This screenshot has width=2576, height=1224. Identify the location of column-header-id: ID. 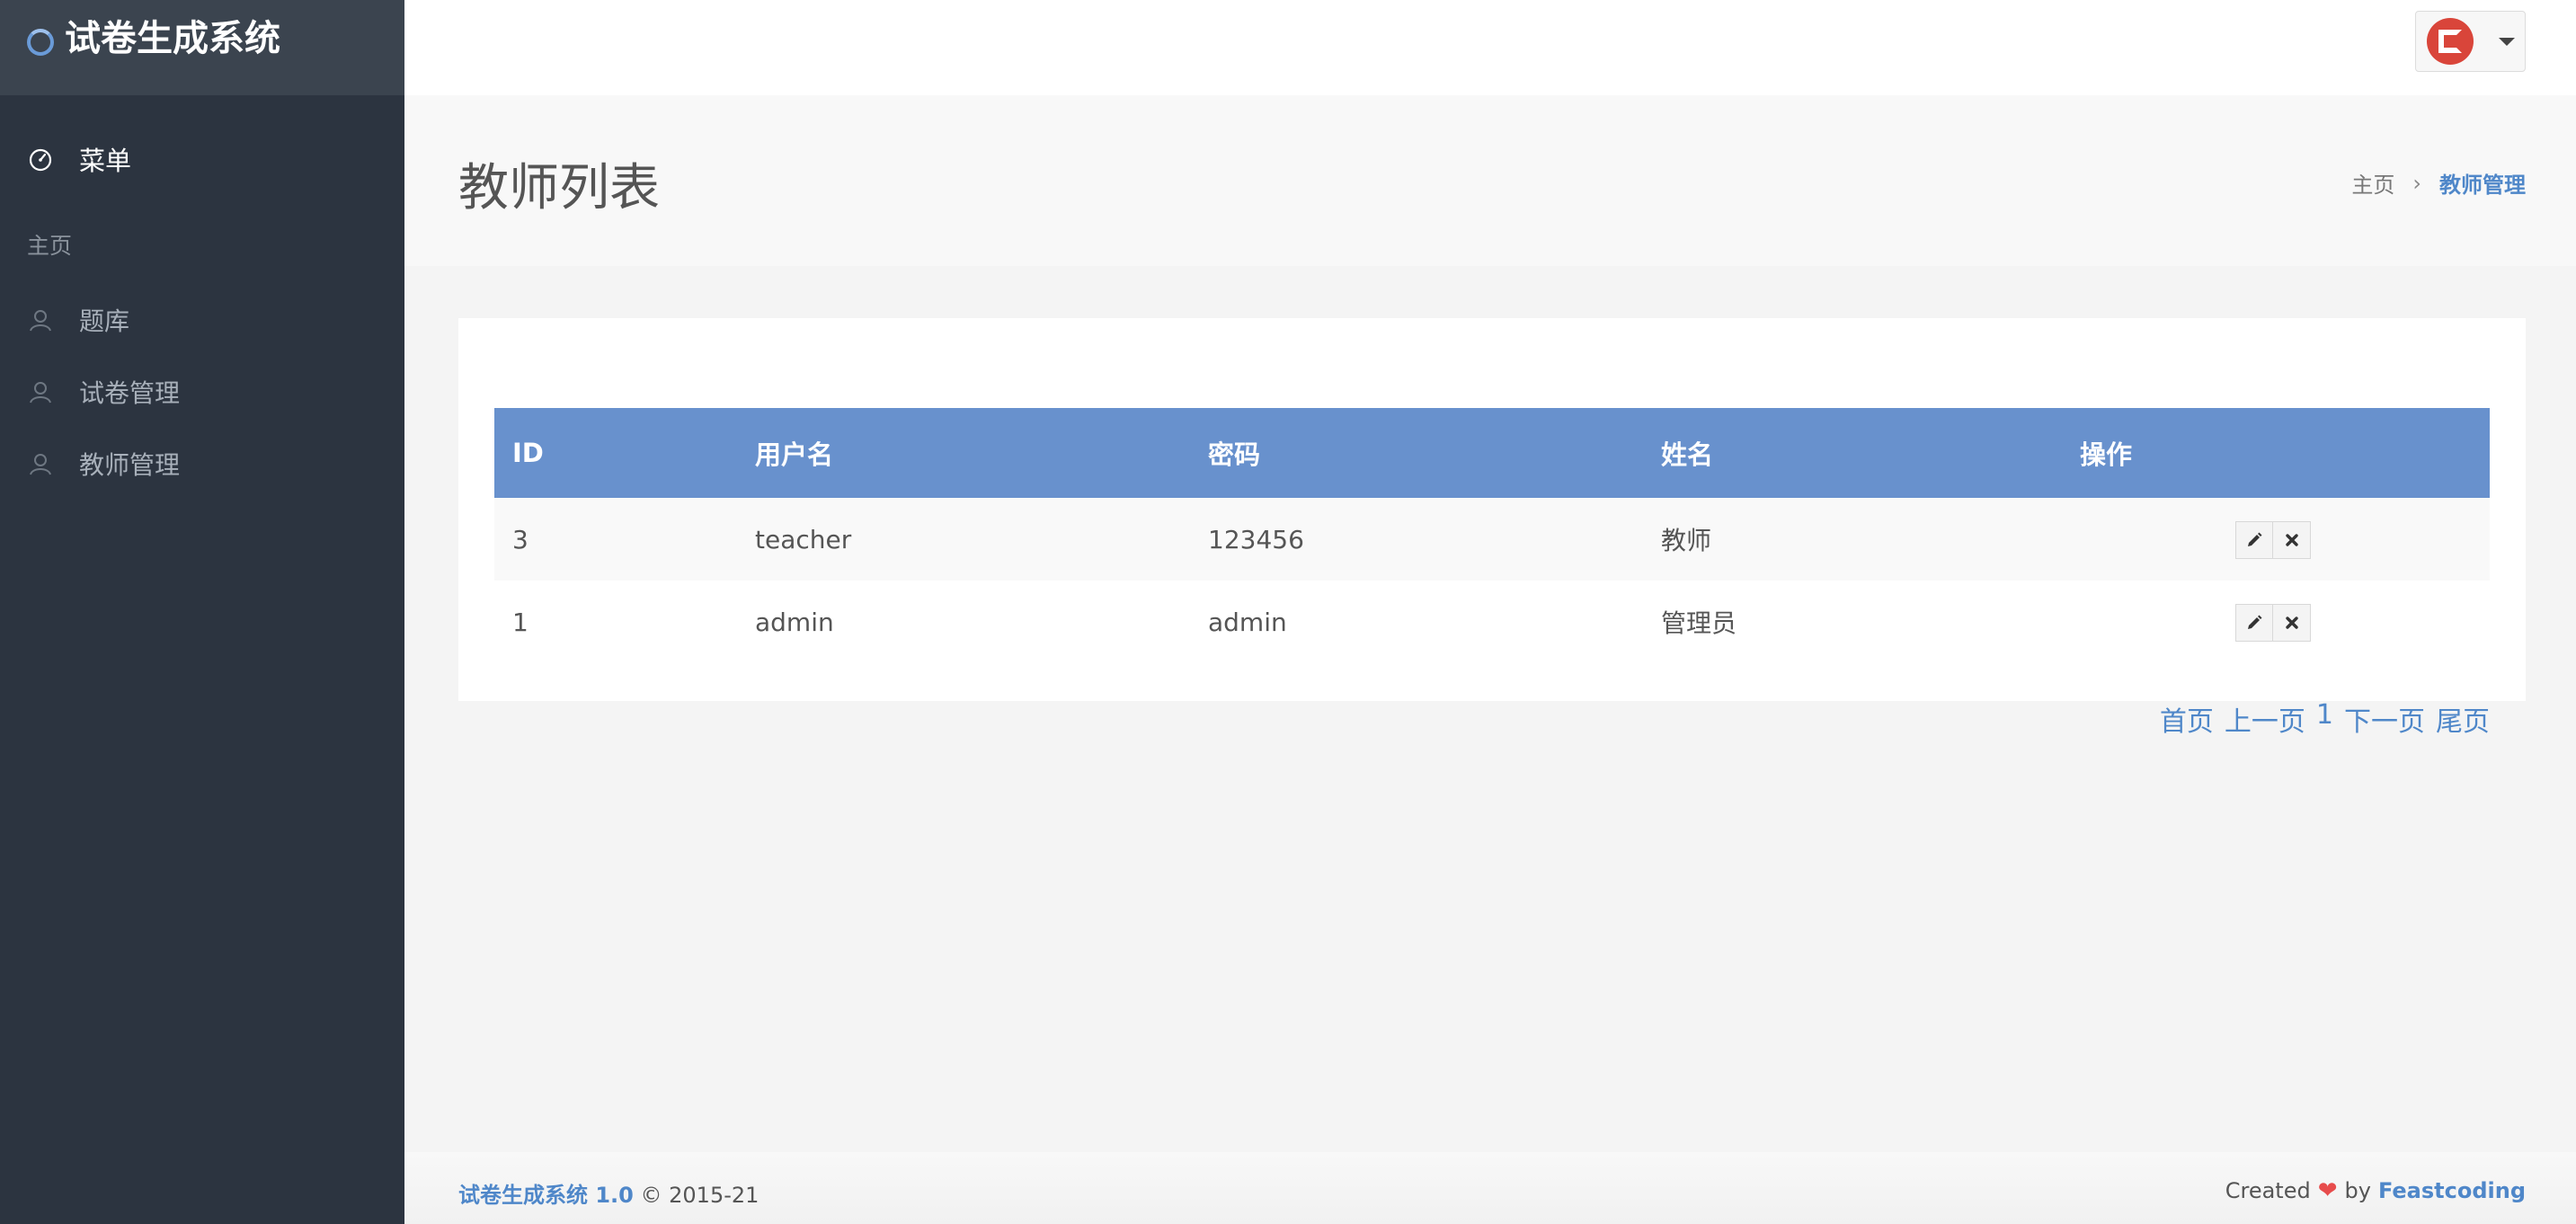
(528, 453).